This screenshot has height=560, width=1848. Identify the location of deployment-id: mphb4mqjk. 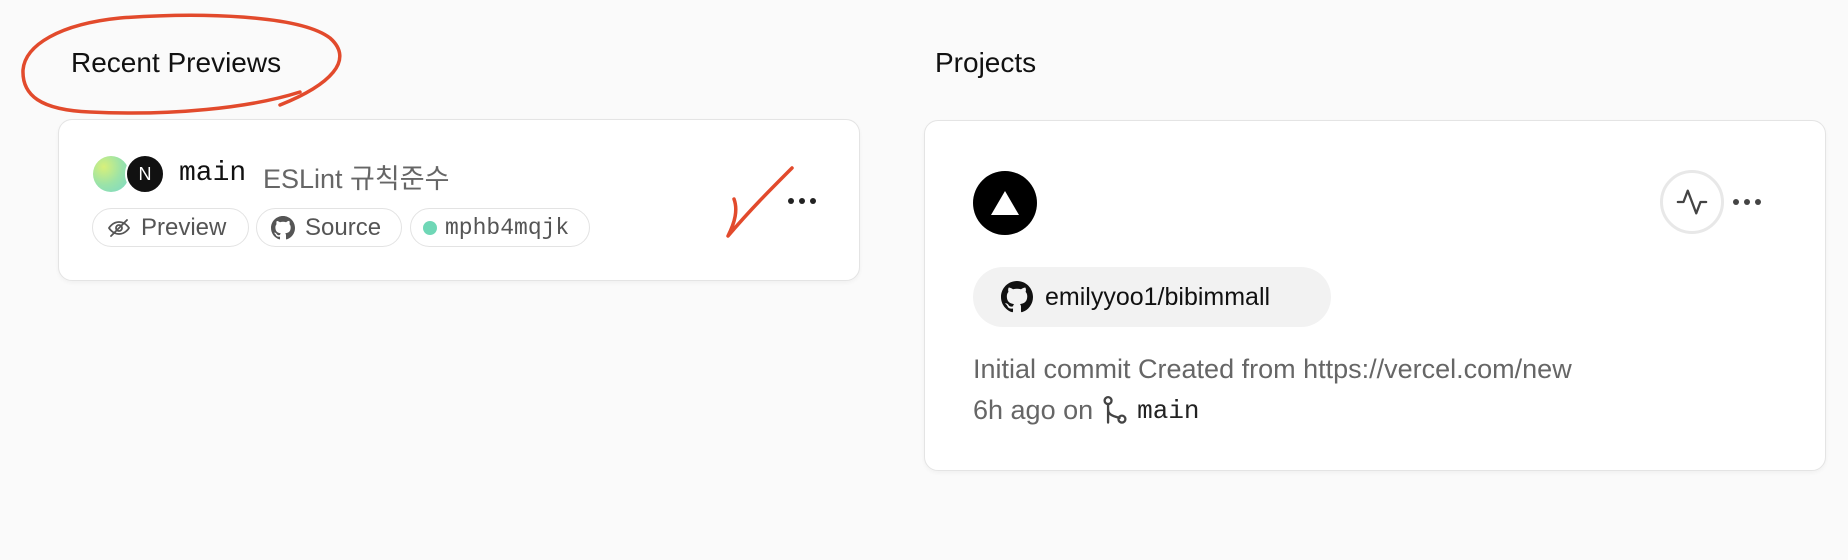
(507, 227).